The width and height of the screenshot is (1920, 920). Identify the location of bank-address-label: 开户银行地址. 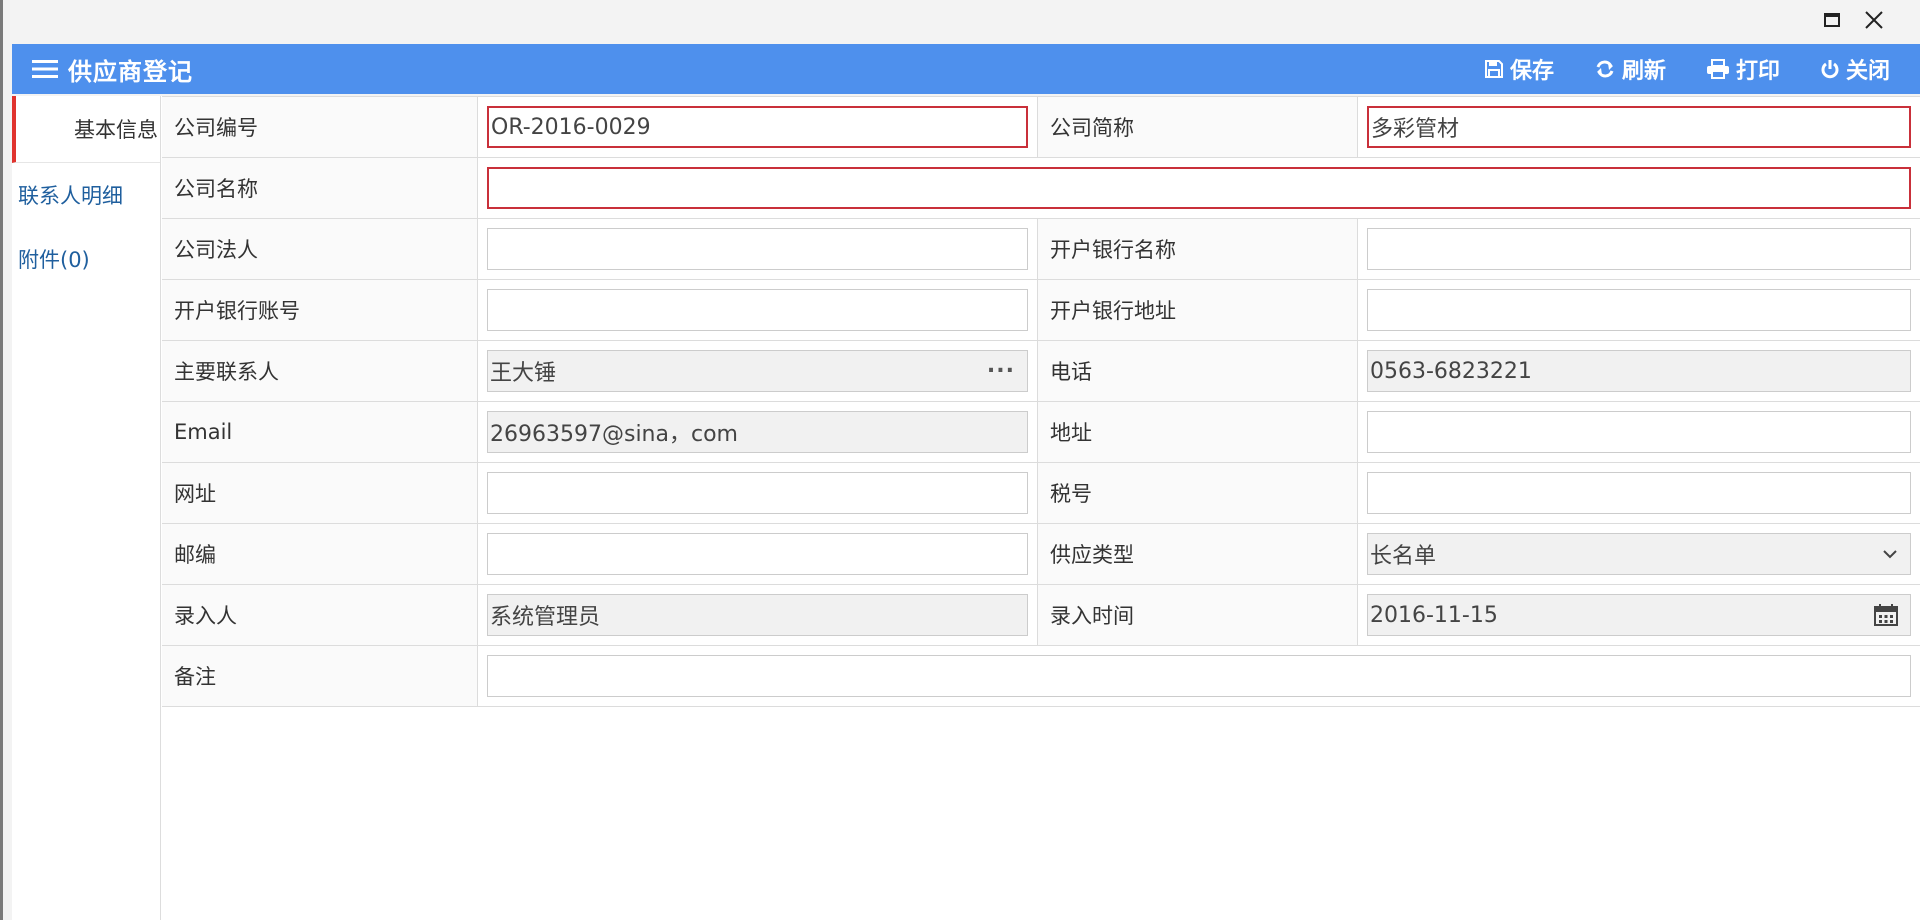
(1198, 310).